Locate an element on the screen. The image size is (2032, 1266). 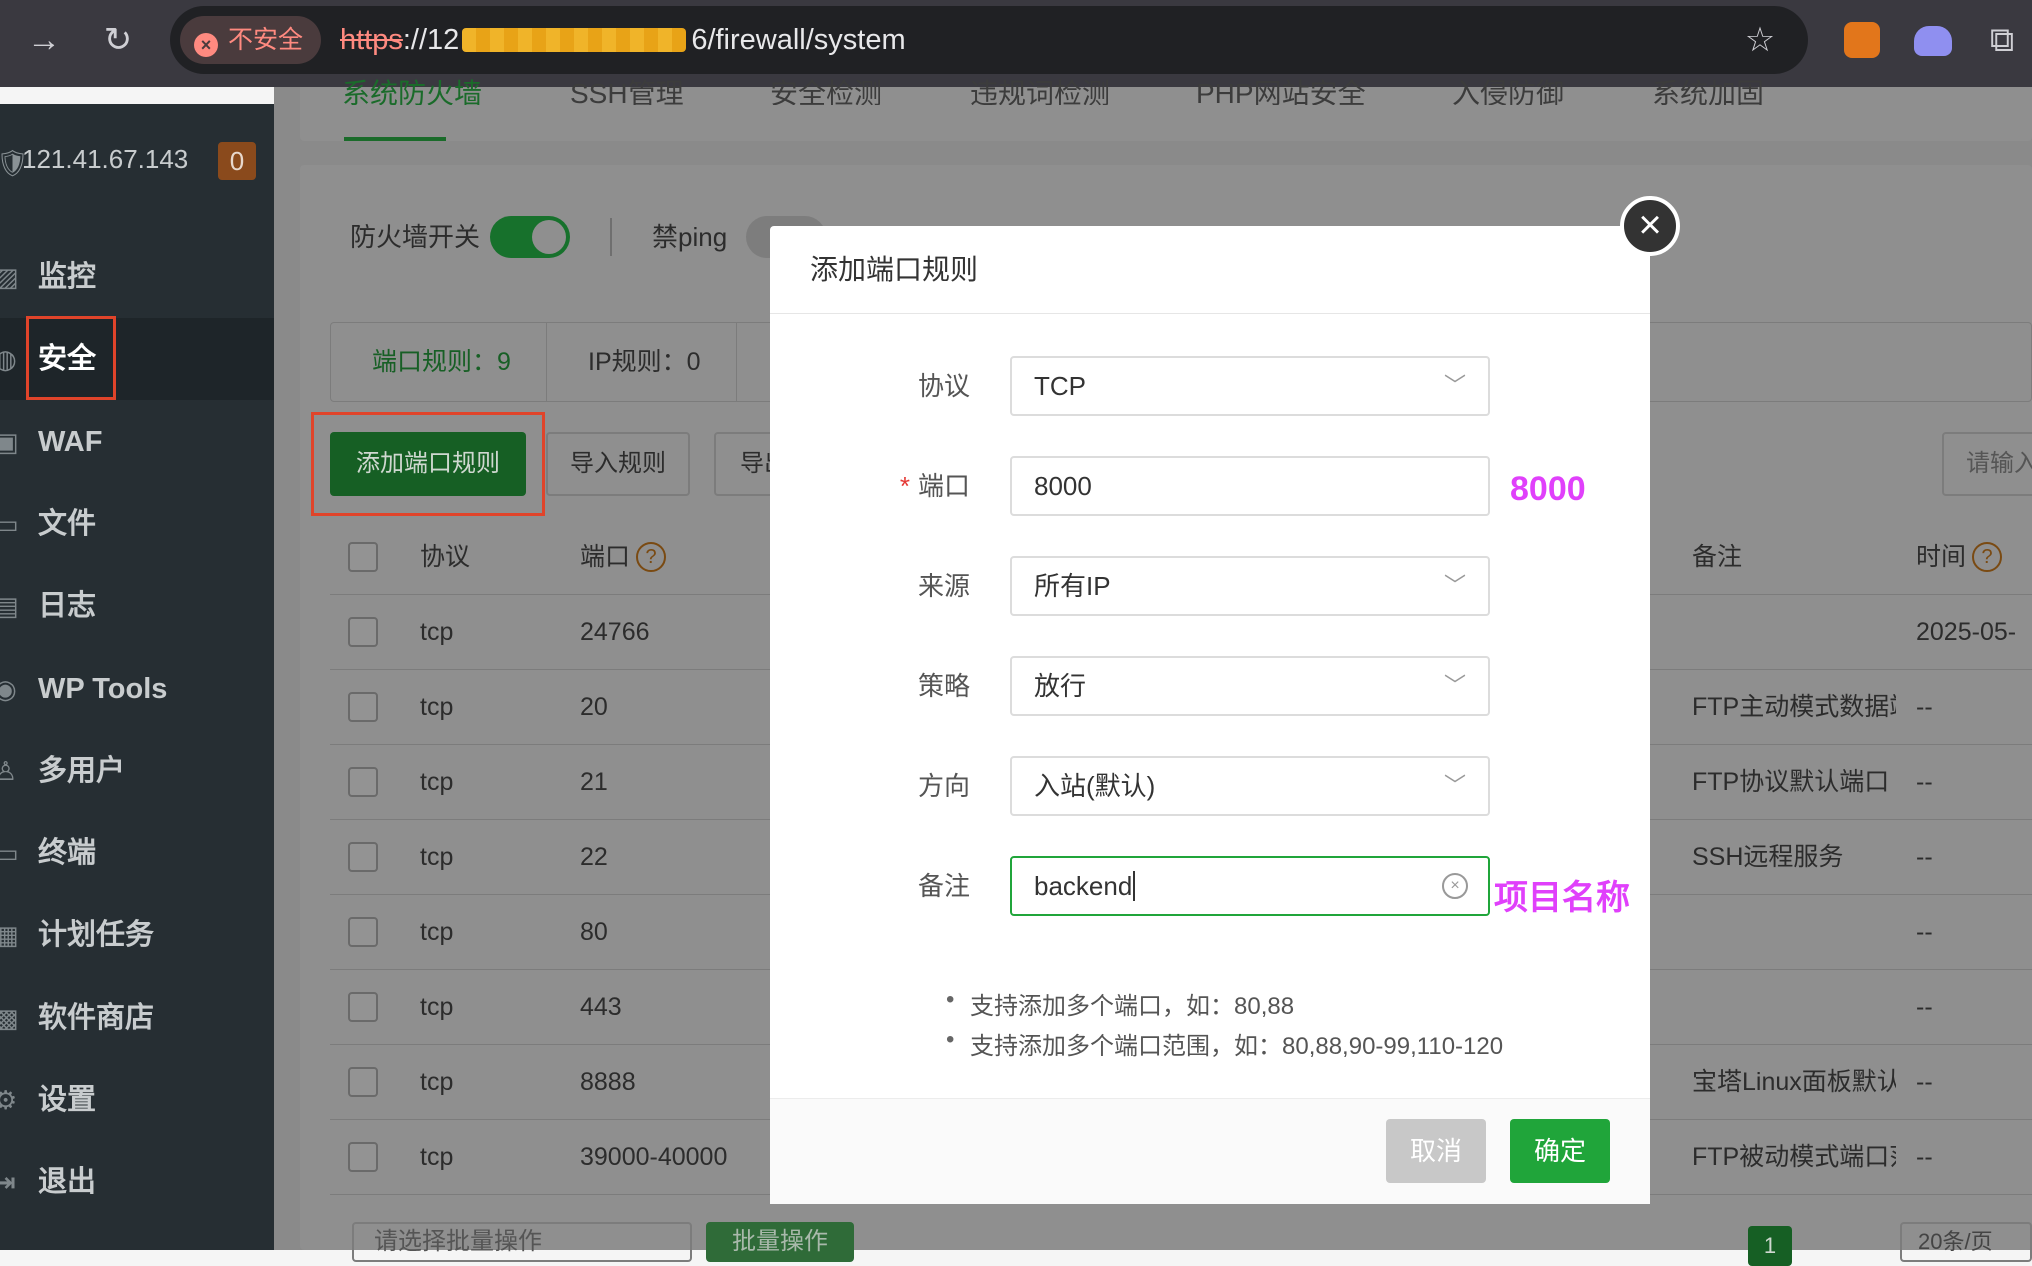
strategy-select: 放行 ﹀ is located at coordinates (1250, 686).